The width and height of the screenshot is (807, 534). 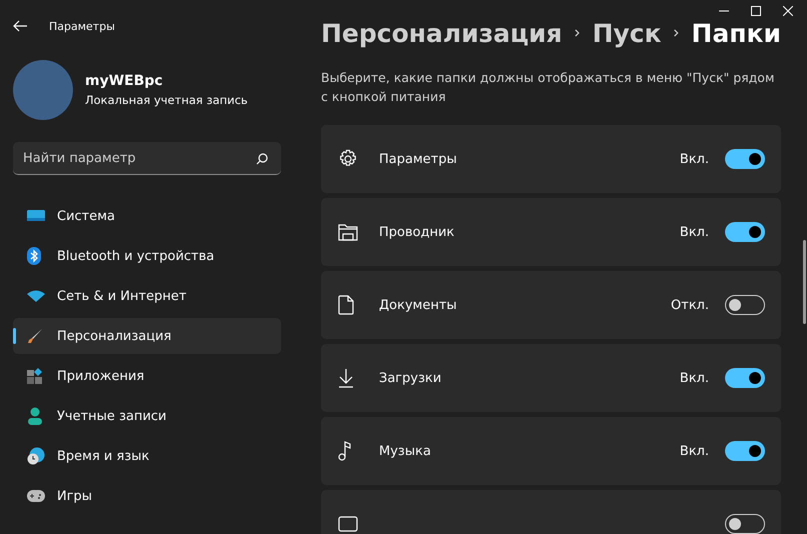 What do you see at coordinates (35, 376) in the screenshot?
I see `apps-icon` at bounding box center [35, 376].